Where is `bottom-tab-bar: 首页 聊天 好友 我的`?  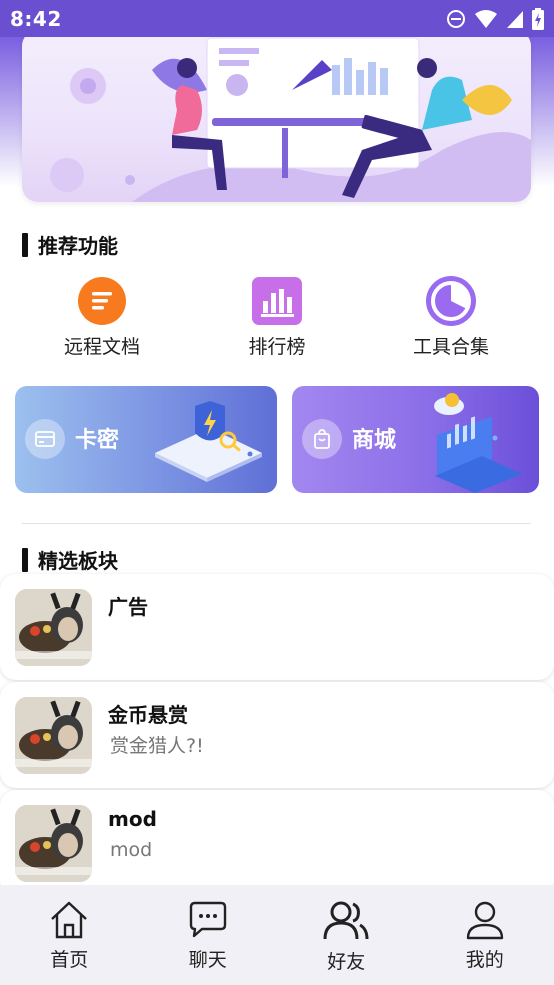
bottom-tab-bar: 首页 聊天 好友 我的 is located at coordinates (277, 935).